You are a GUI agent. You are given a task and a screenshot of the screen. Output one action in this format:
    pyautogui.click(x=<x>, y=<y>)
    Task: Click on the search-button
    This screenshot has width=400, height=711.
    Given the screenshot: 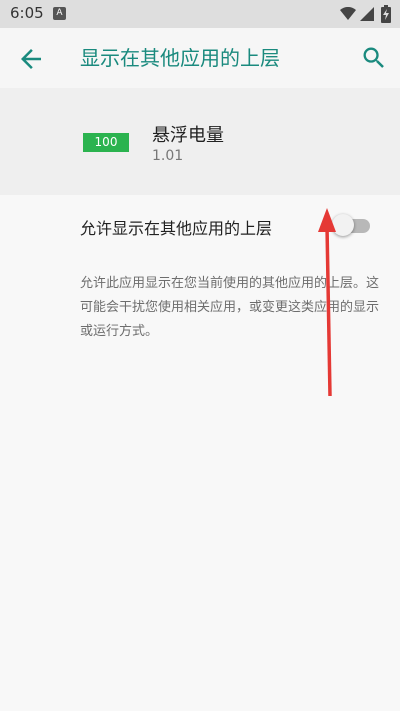 What is the action you would take?
    pyautogui.click(x=374, y=58)
    